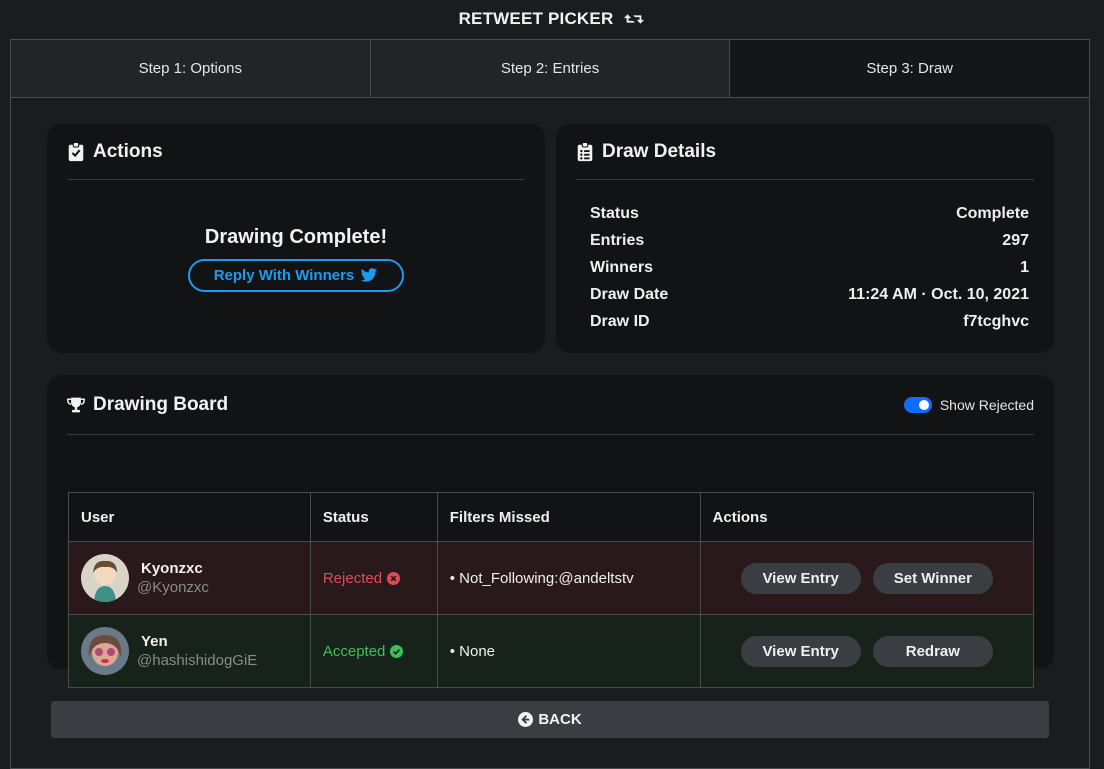 This screenshot has width=1104, height=769. I want to click on check-circle-icon, so click(397, 651).